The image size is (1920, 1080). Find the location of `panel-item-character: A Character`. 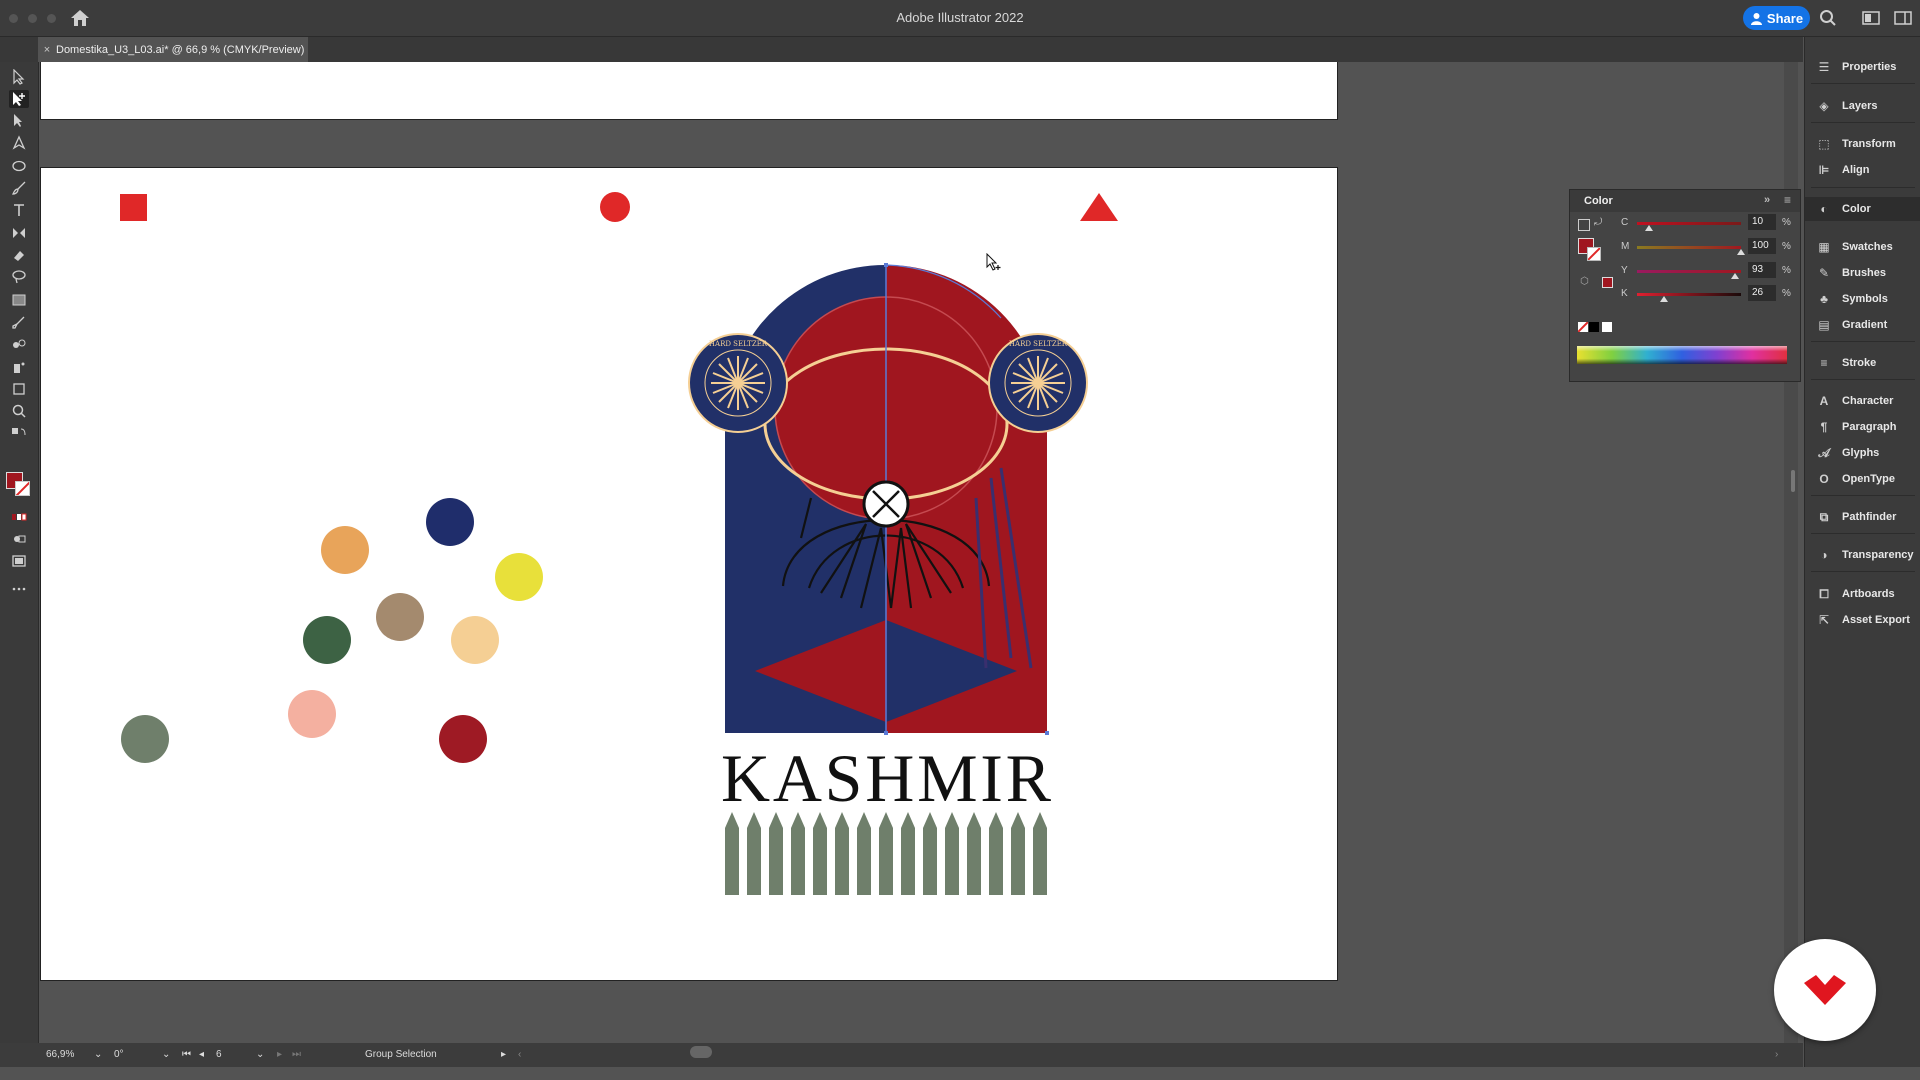

panel-item-character: A Character is located at coordinates (1862, 401).